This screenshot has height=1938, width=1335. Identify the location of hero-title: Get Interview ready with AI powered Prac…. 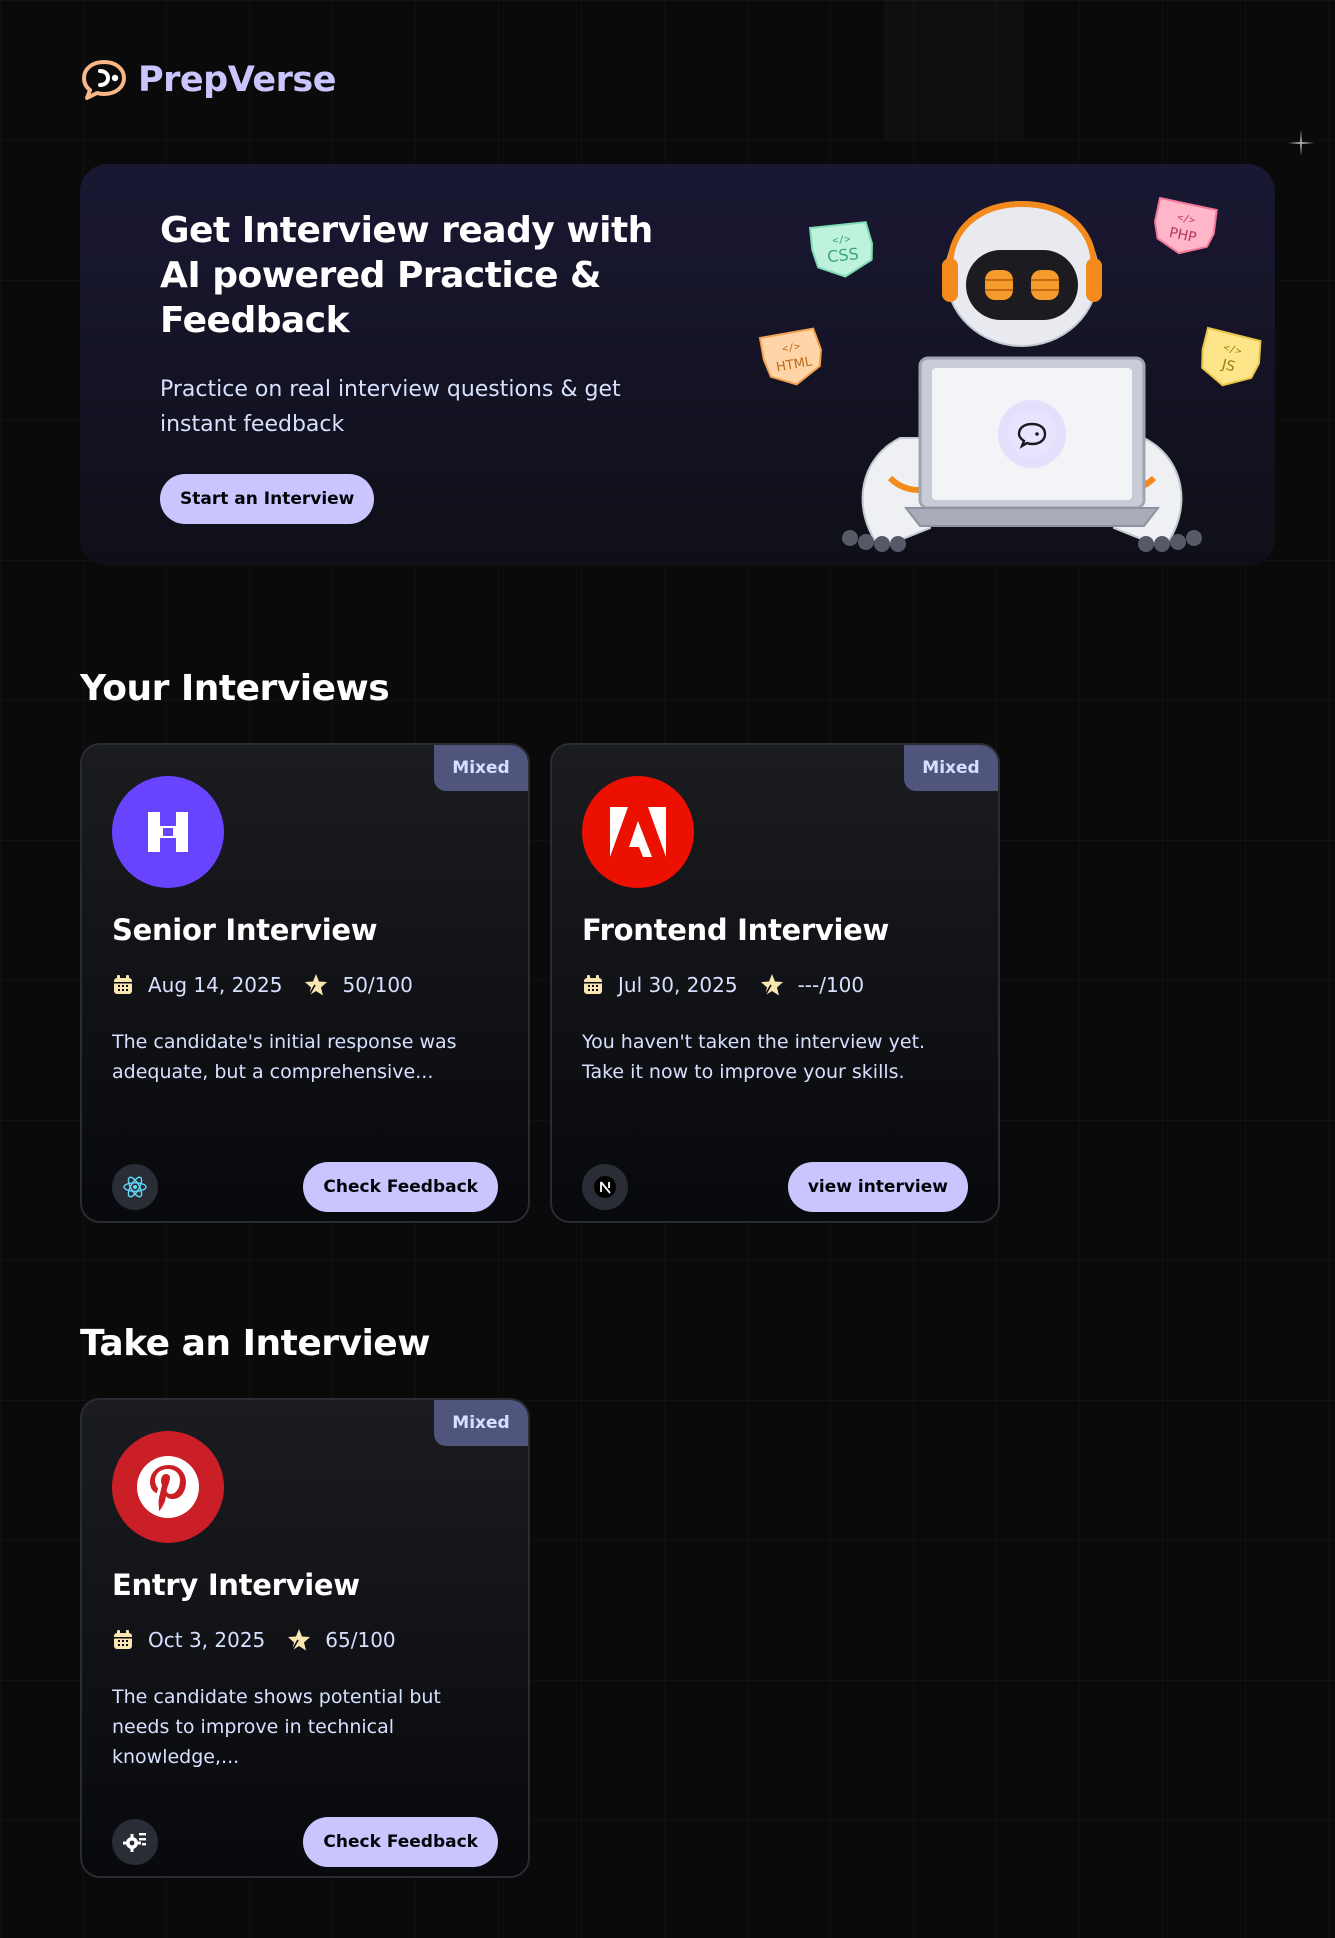
(406, 275).